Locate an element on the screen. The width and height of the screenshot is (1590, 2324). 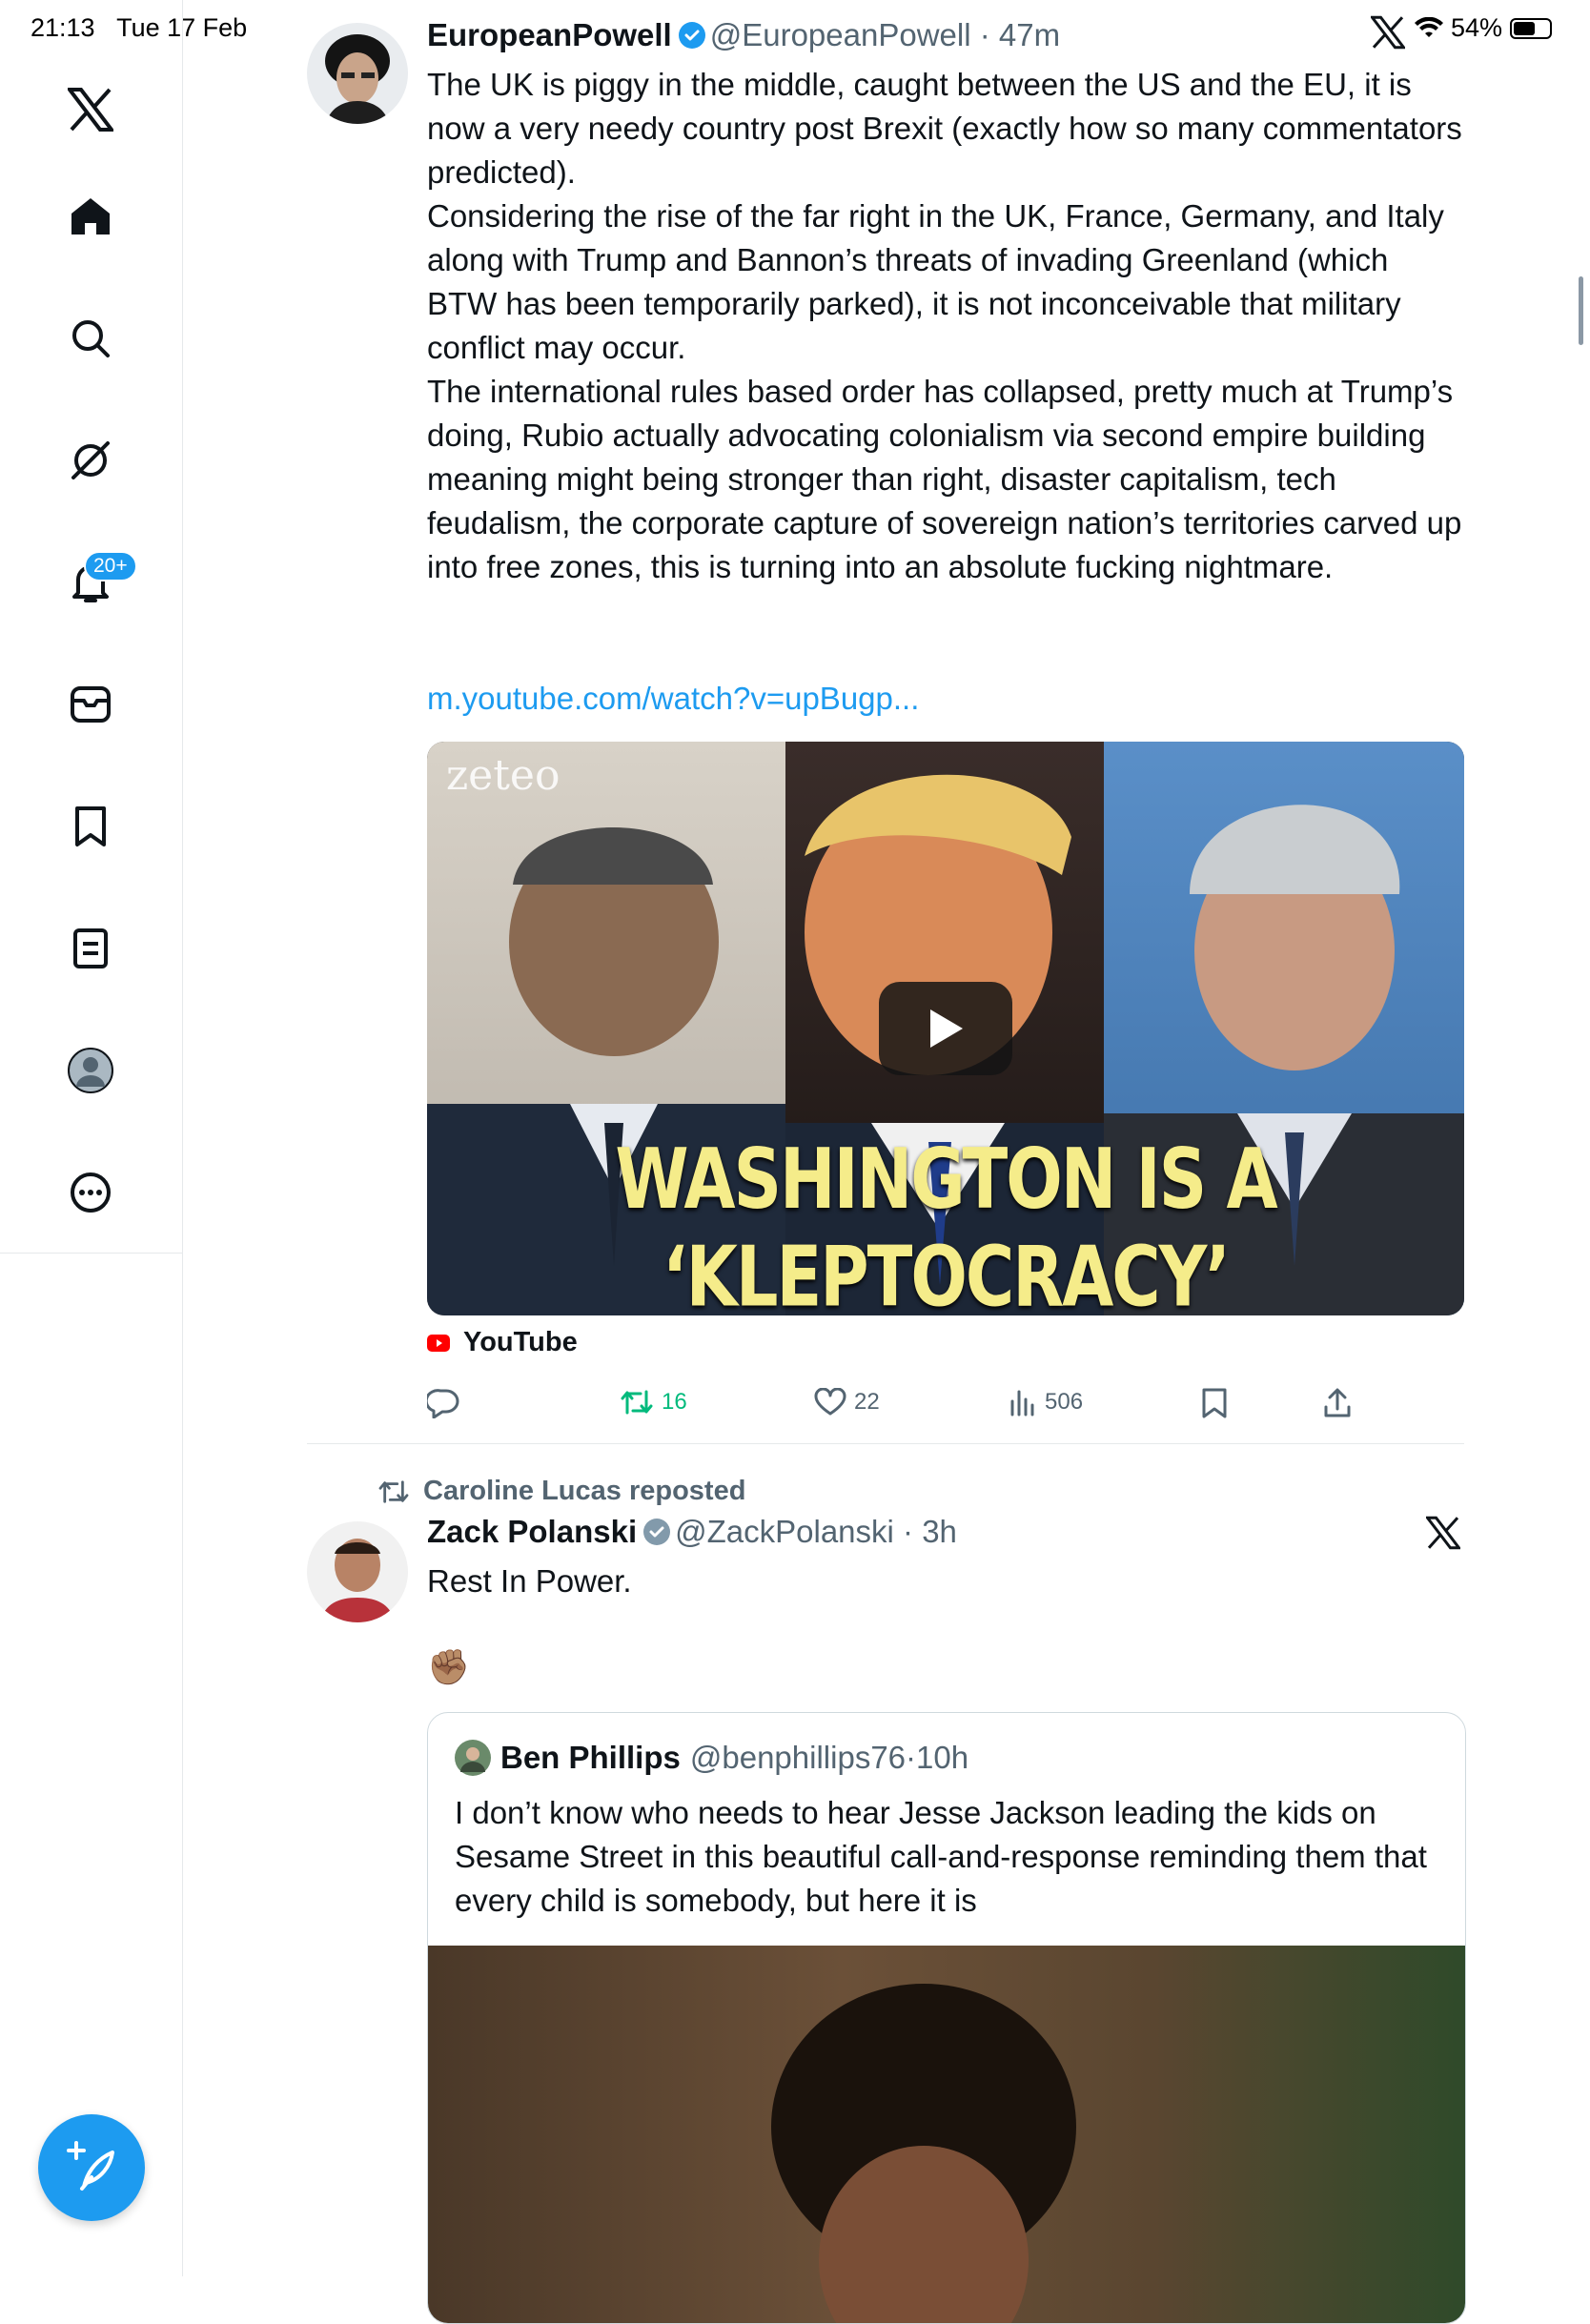
author-name: EuropeanPowell is located at coordinates (549, 34).